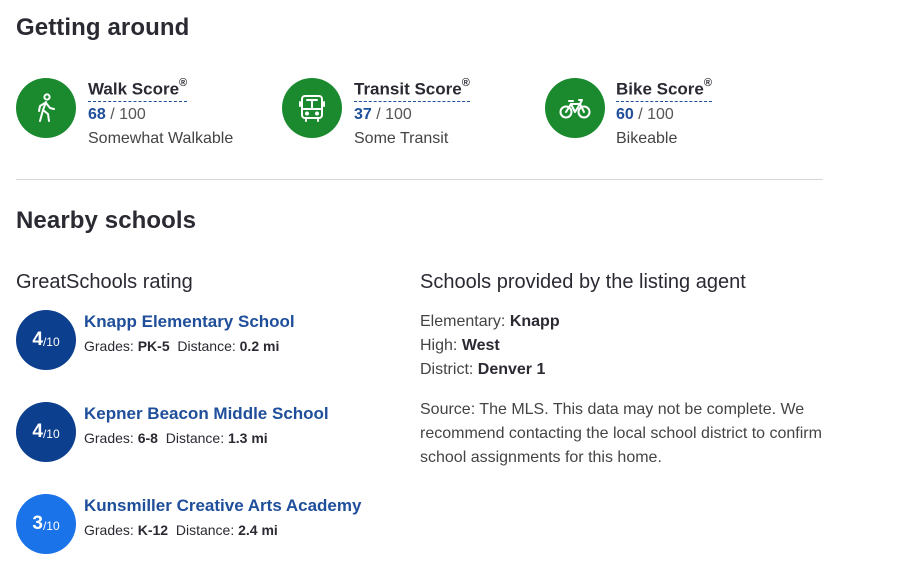 The height and width of the screenshot is (569, 902). I want to click on walk-score-desc: Somewhat Walkable, so click(161, 138).